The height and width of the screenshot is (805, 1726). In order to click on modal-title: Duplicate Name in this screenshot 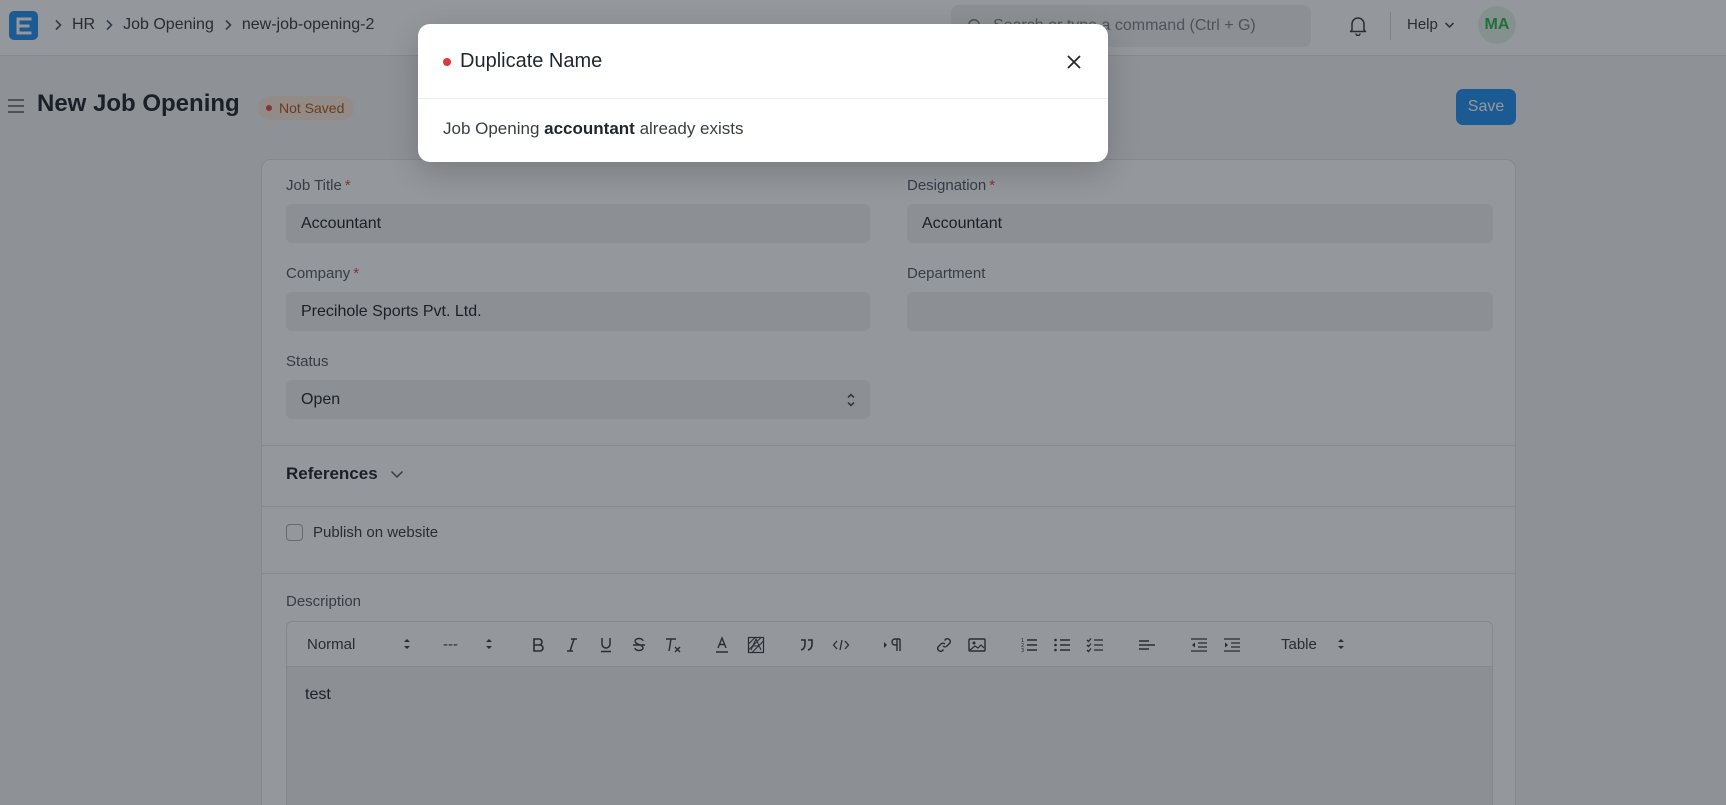, I will do `click(531, 61)`.